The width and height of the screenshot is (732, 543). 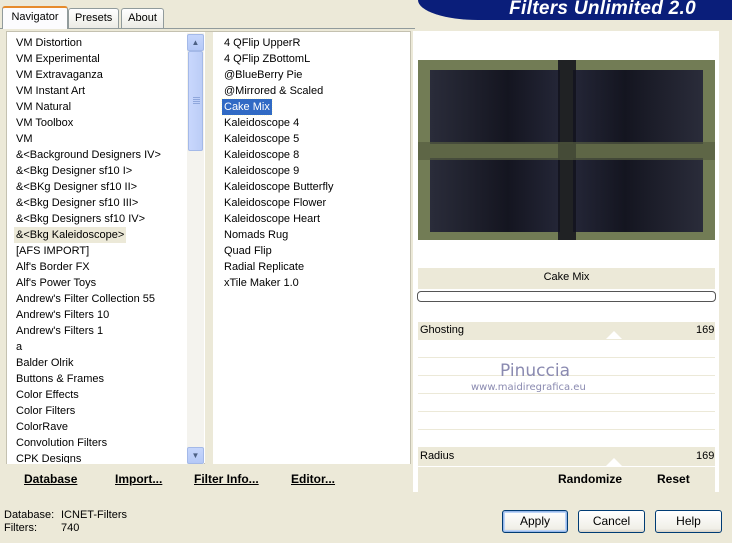 I want to click on list-item: Alf's Power Toys, so click(x=56, y=283).